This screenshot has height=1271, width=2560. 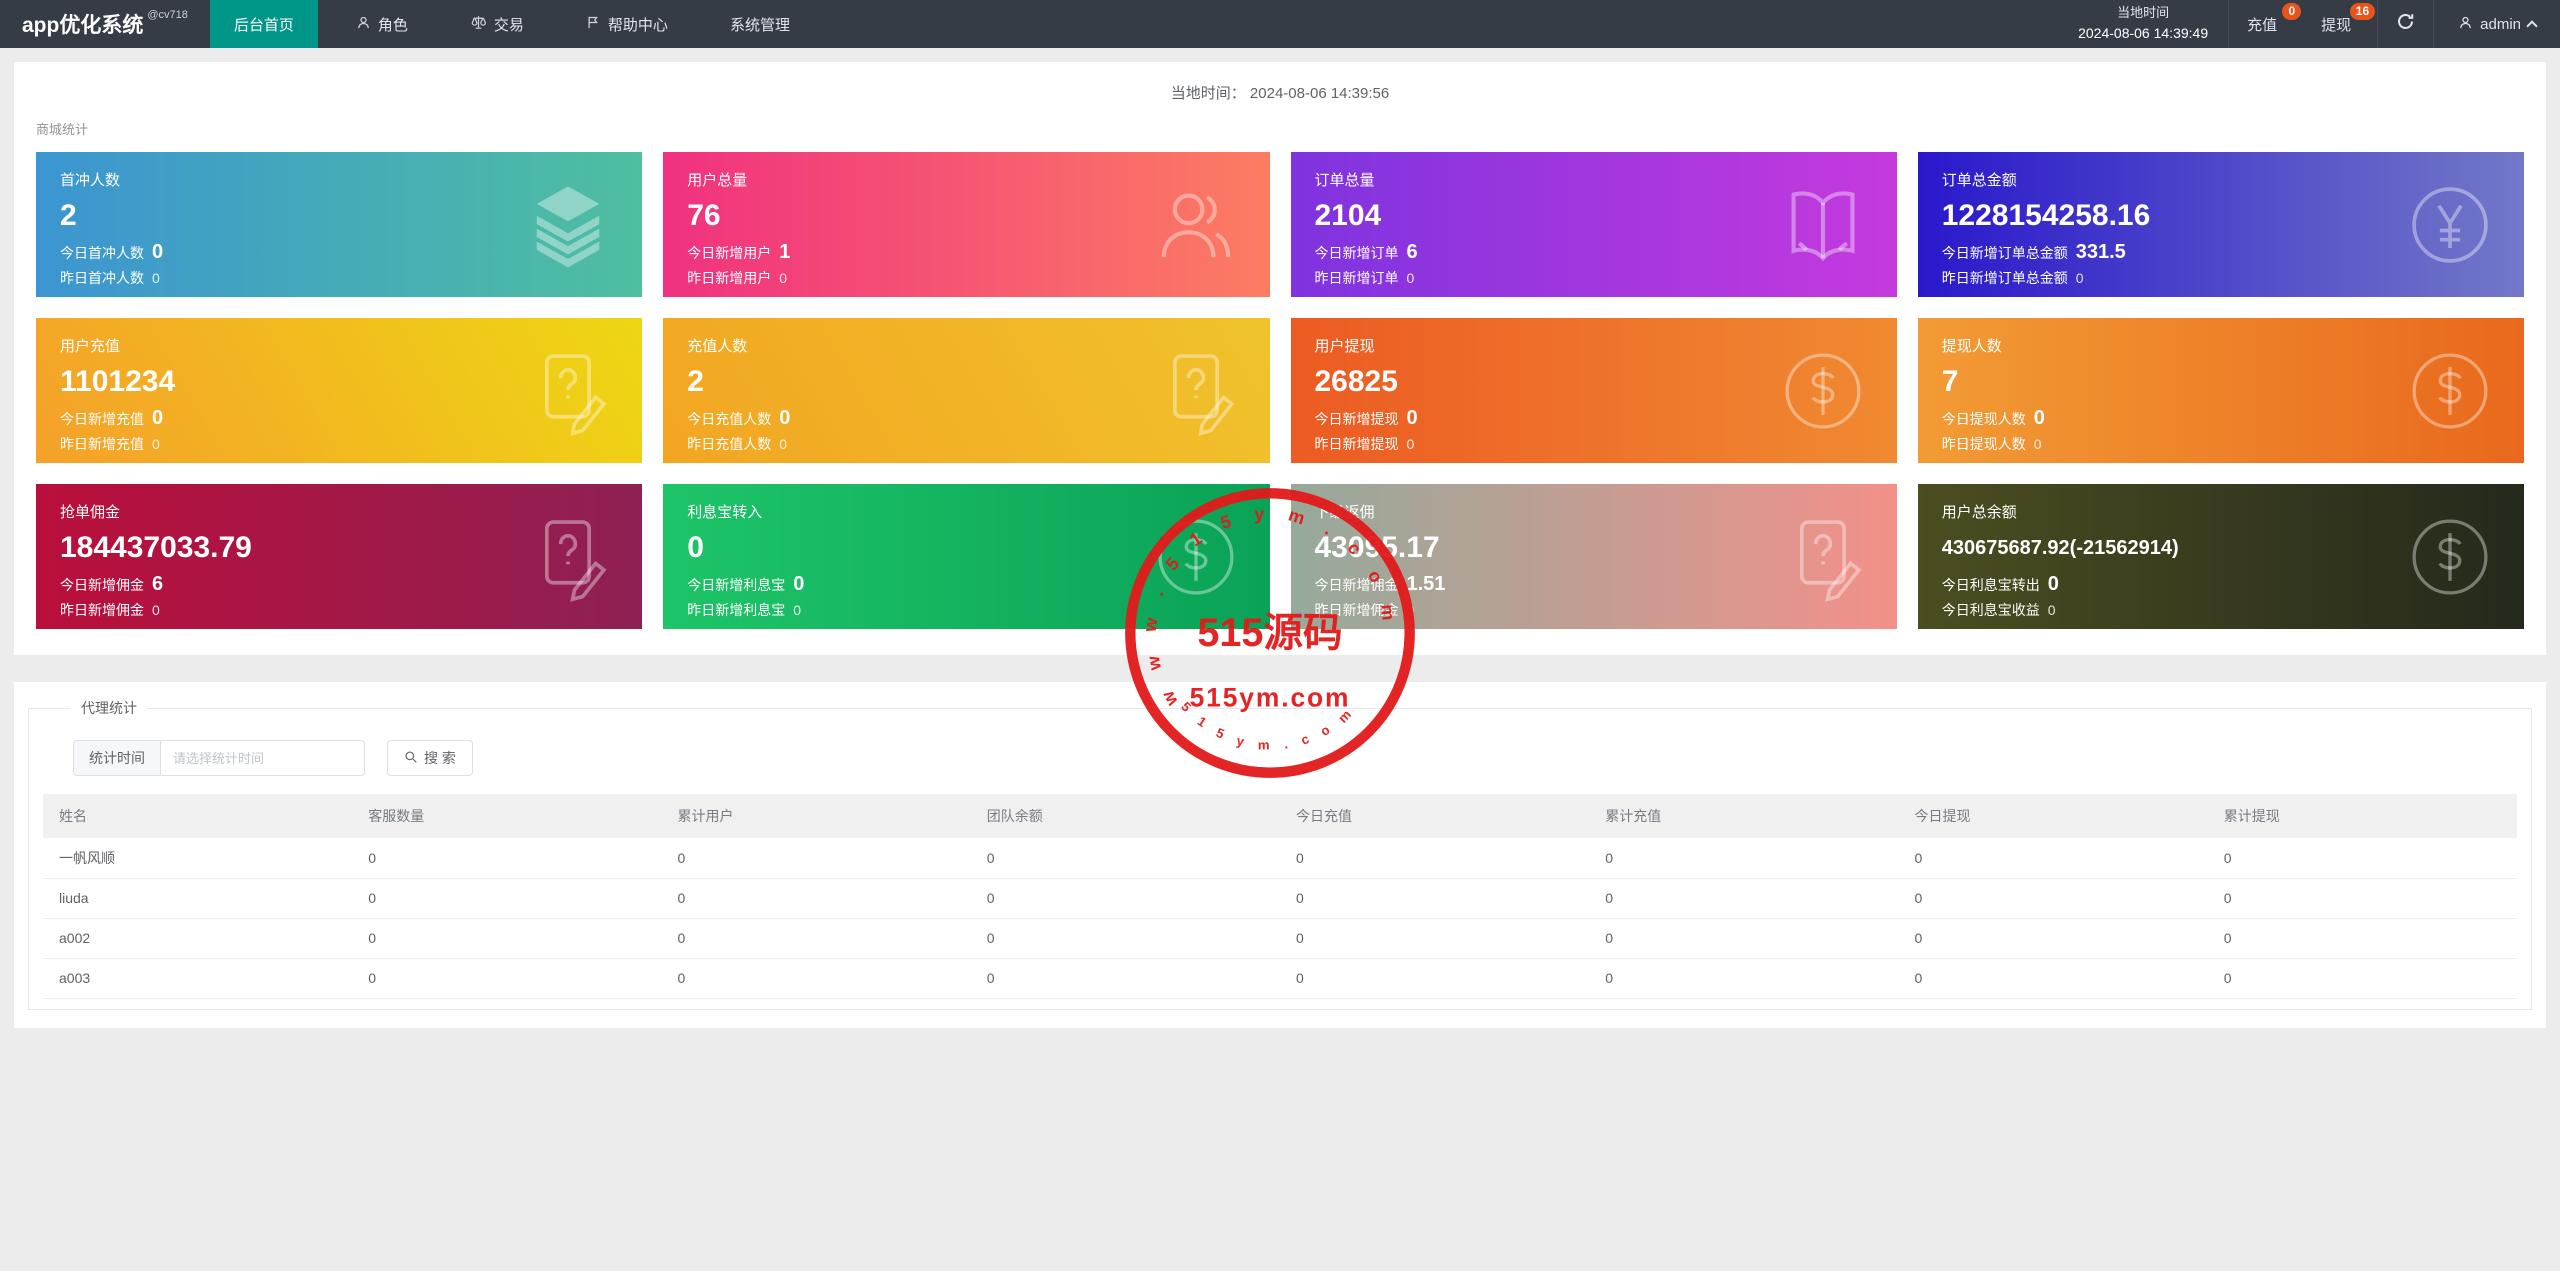 I want to click on stat-card-8: 提现人数 7 今日提现人数 0 昨日提现人数 0, so click(x=2220, y=390).